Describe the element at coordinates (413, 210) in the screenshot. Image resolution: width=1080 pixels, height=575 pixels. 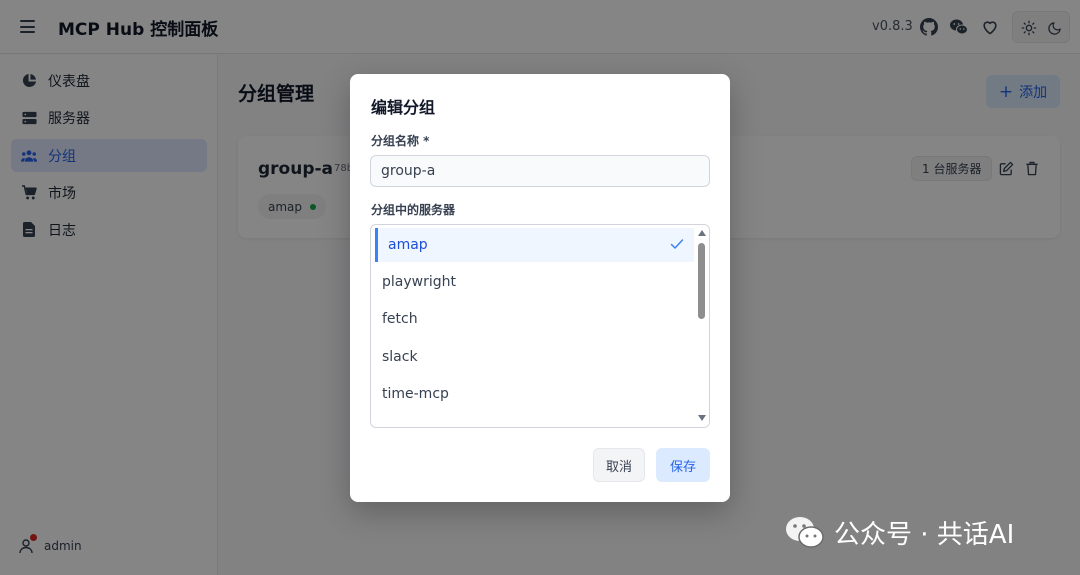
I see `servers-label: 分组中的服务器` at that location.